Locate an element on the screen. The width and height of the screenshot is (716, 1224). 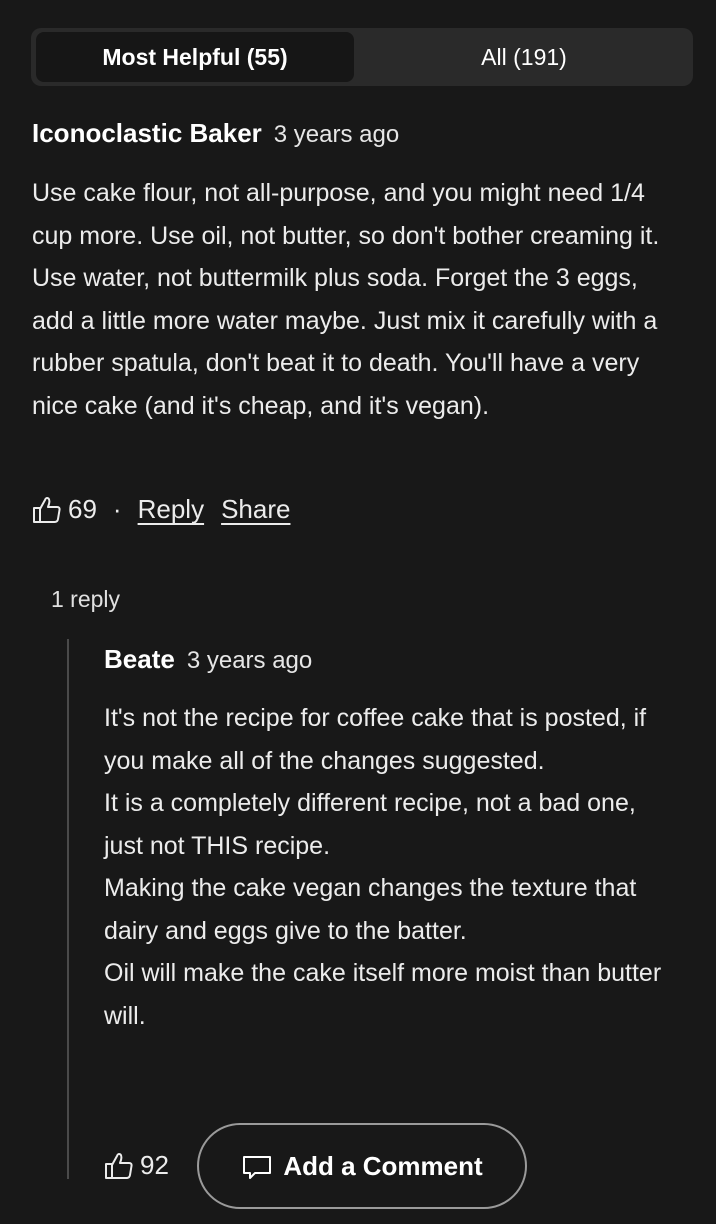
tab-all: All (191) is located at coordinates (524, 57).